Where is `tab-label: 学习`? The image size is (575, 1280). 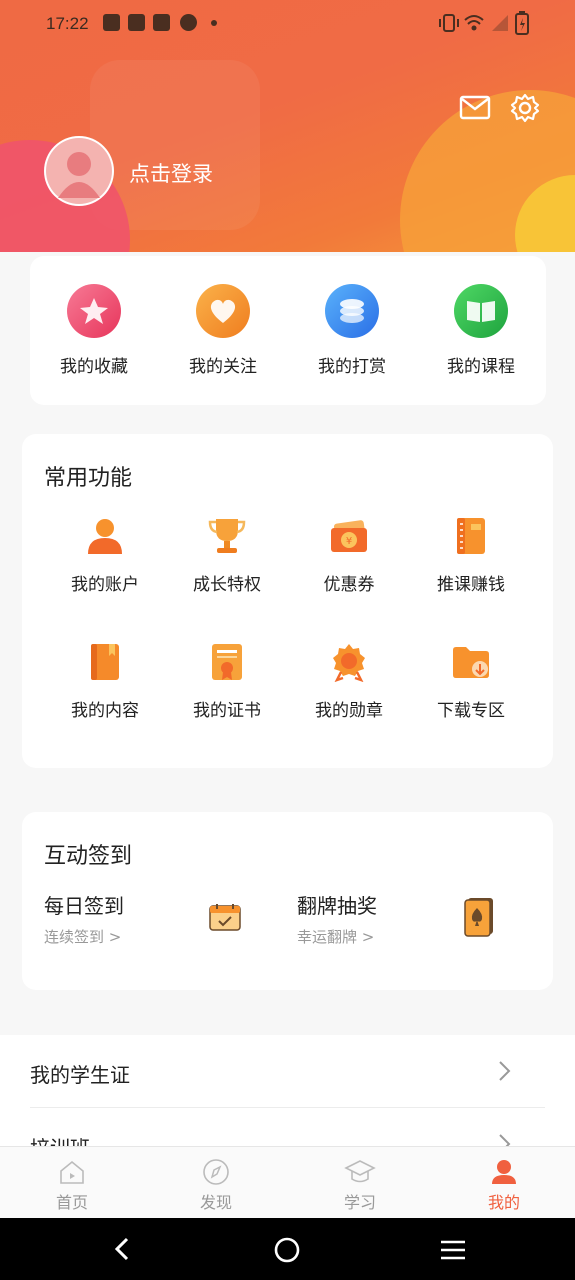
tab-label: 学习 is located at coordinates (359, 1202).